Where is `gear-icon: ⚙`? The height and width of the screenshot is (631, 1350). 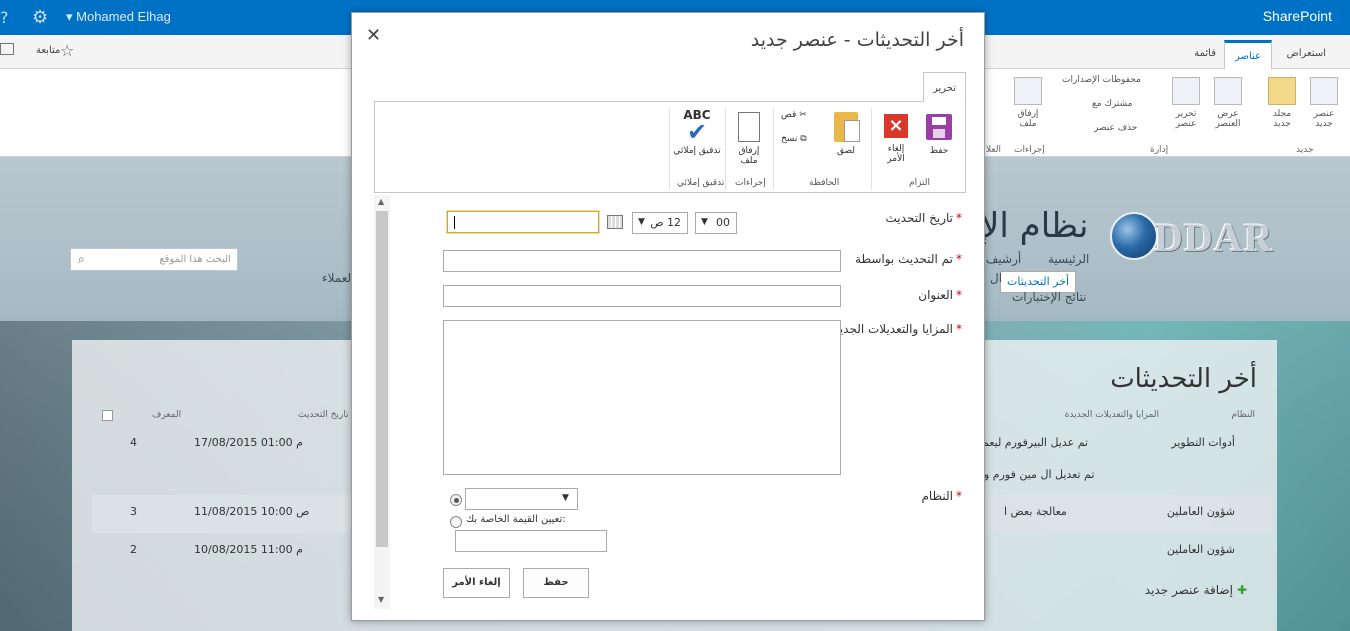
gear-icon: ⚙ is located at coordinates (40, 17).